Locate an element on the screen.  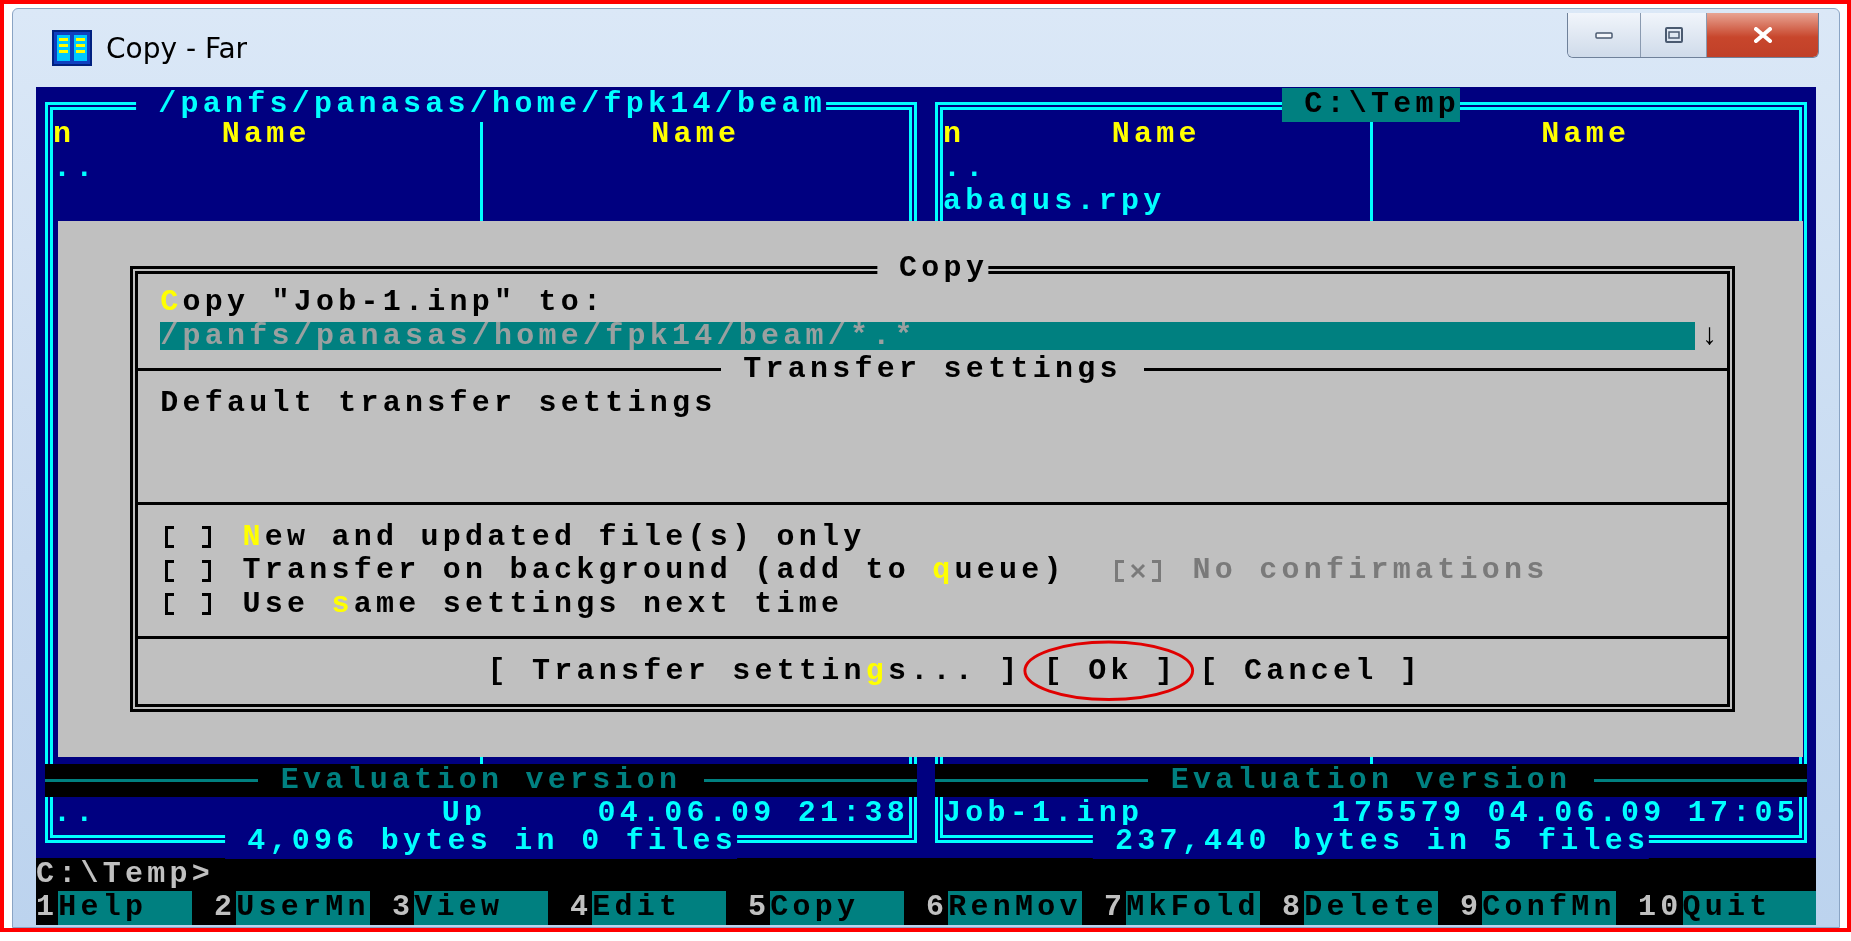
sort-indicator: n is located at coordinates (1027, 135).